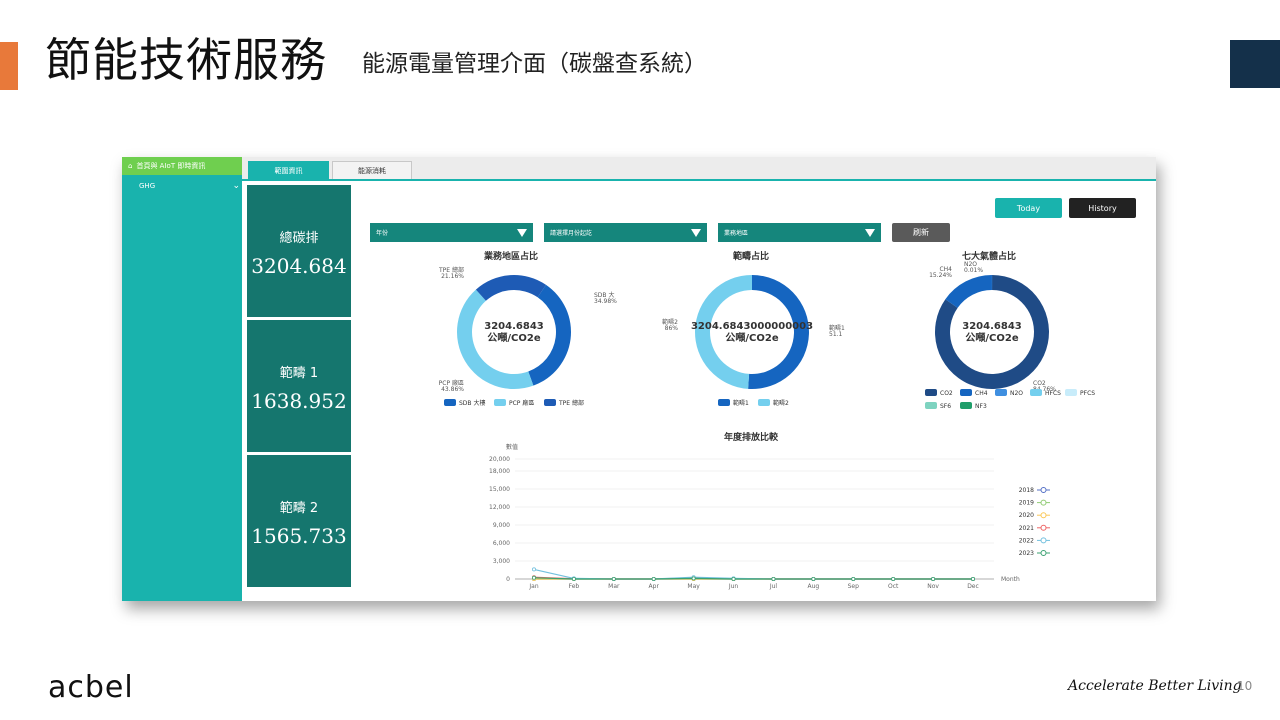  What do you see at coordinates (1026, 490) in the screenshot?
I see `legend-label: 2018` at bounding box center [1026, 490].